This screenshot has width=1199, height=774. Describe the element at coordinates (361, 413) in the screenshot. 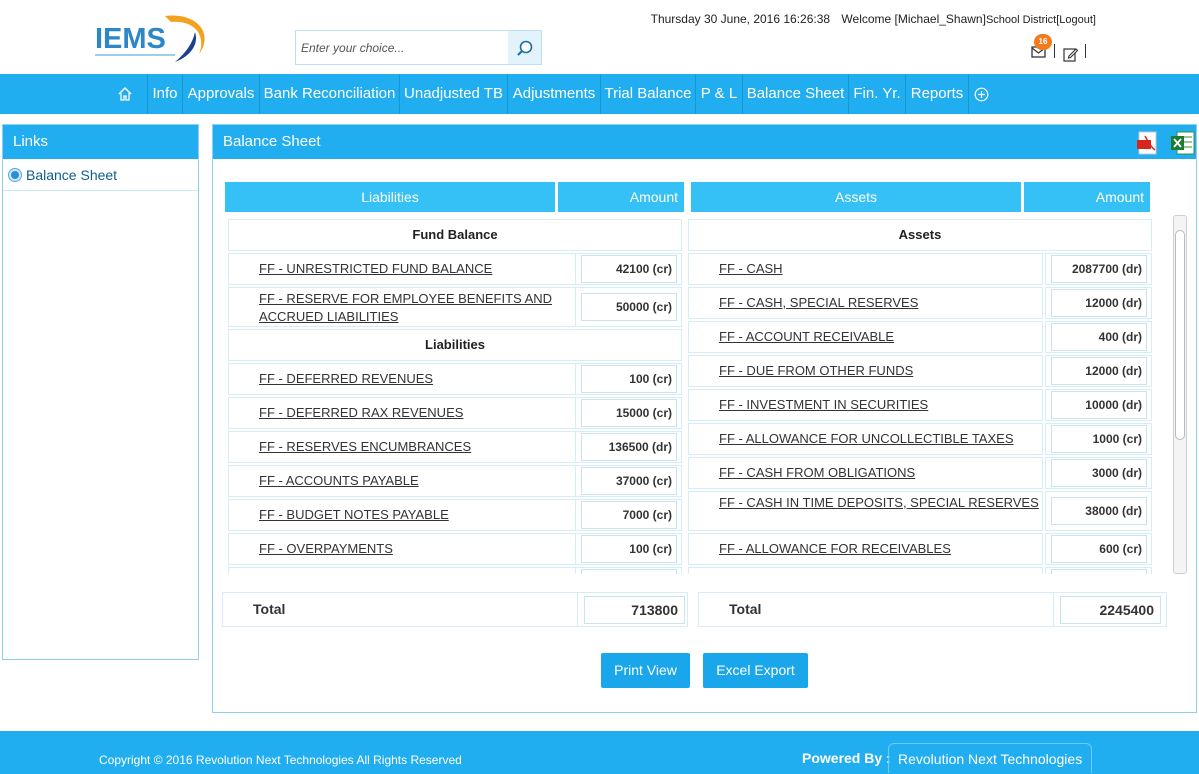

I see `account-link: FF - DEFERRED RAX REVENUES` at that location.